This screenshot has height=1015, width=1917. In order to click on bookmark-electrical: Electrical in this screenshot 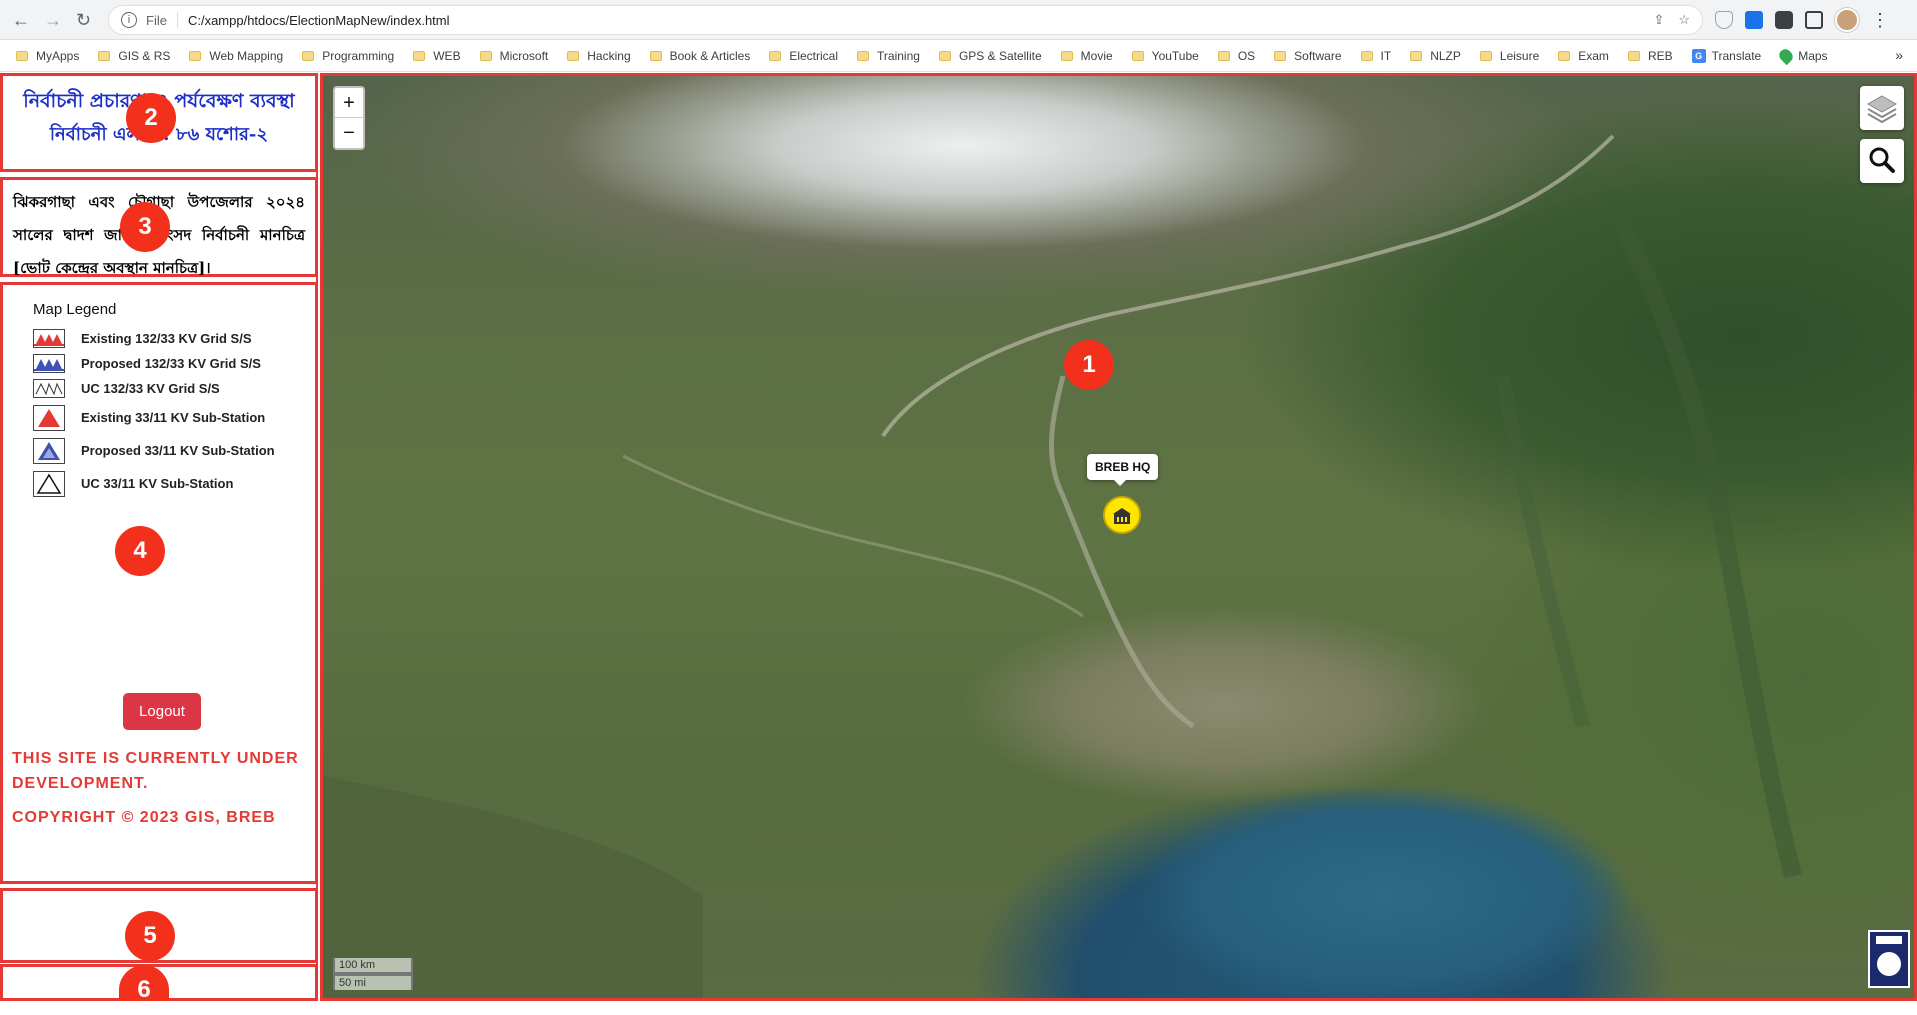, I will do `click(803, 56)`.